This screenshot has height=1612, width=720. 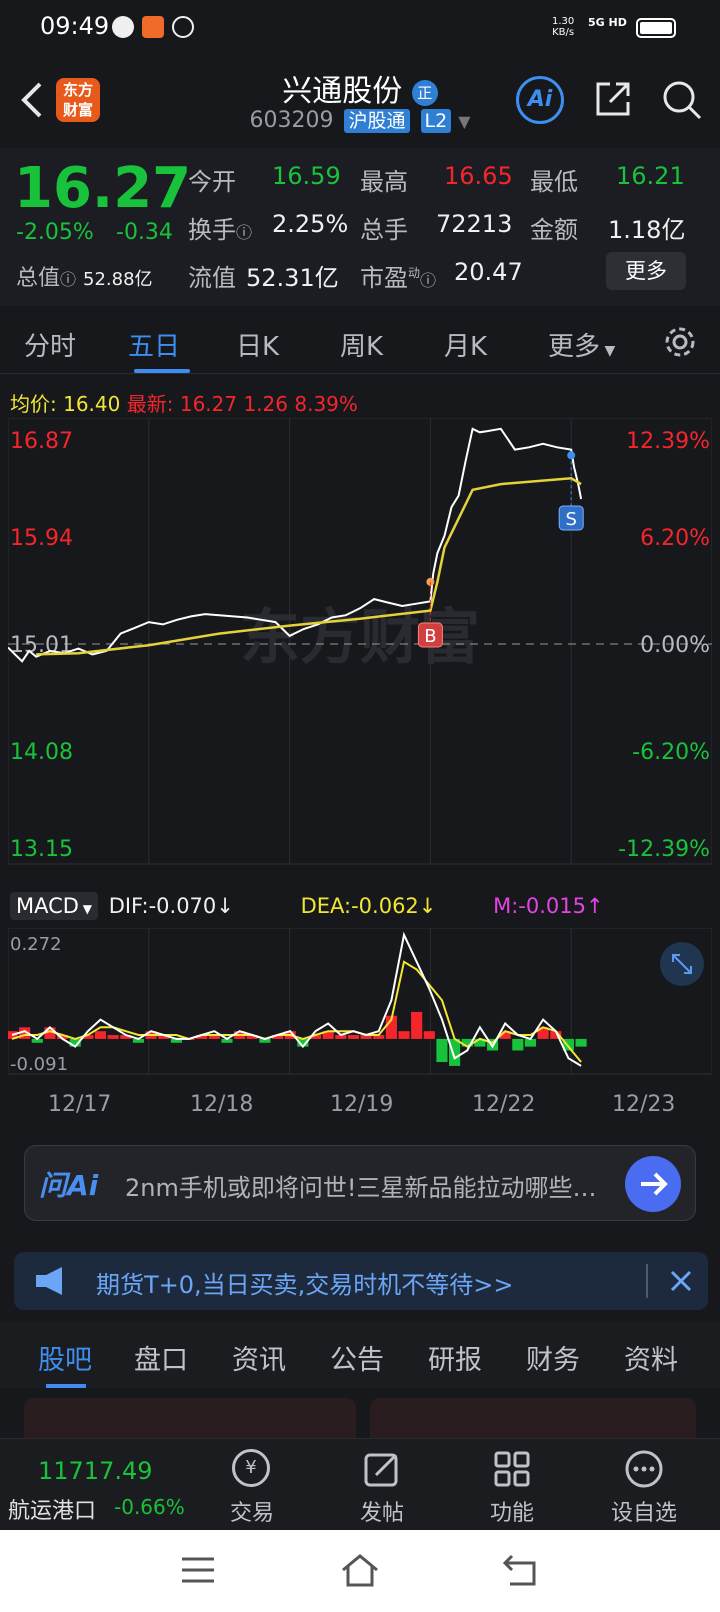 I want to click on close-icon, so click(x=681, y=1281).